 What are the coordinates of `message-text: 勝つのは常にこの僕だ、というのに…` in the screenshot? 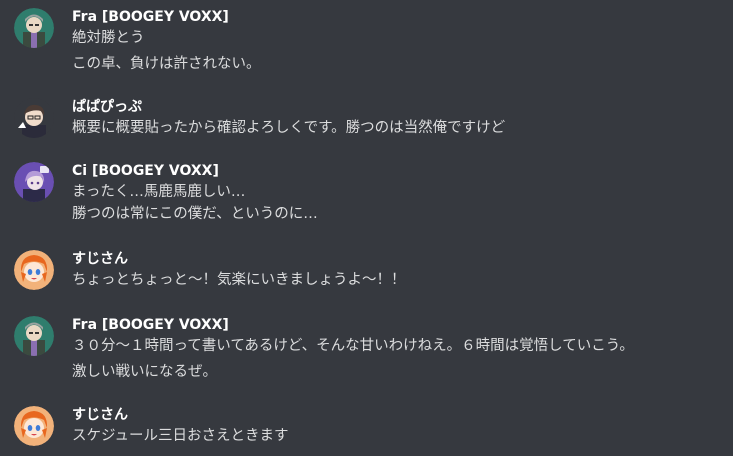 It's located at (195, 214).